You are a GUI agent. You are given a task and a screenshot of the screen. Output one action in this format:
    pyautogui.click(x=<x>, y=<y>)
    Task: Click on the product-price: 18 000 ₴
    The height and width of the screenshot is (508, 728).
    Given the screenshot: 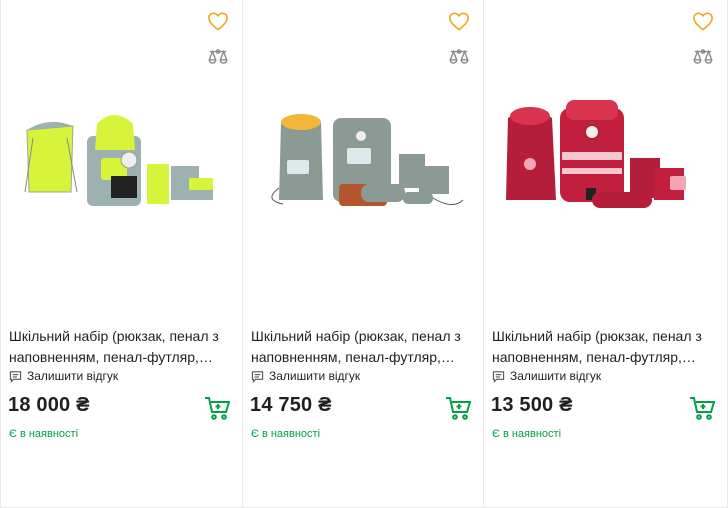 What is the action you would take?
    pyautogui.click(x=49, y=405)
    